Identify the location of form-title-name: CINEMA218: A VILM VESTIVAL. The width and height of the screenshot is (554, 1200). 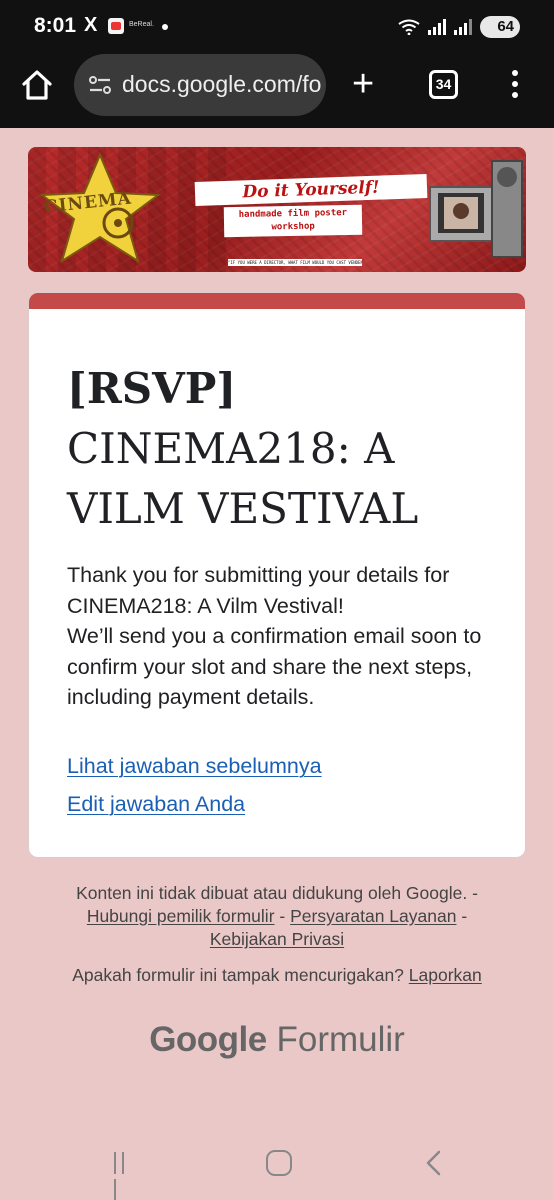
(243, 478).